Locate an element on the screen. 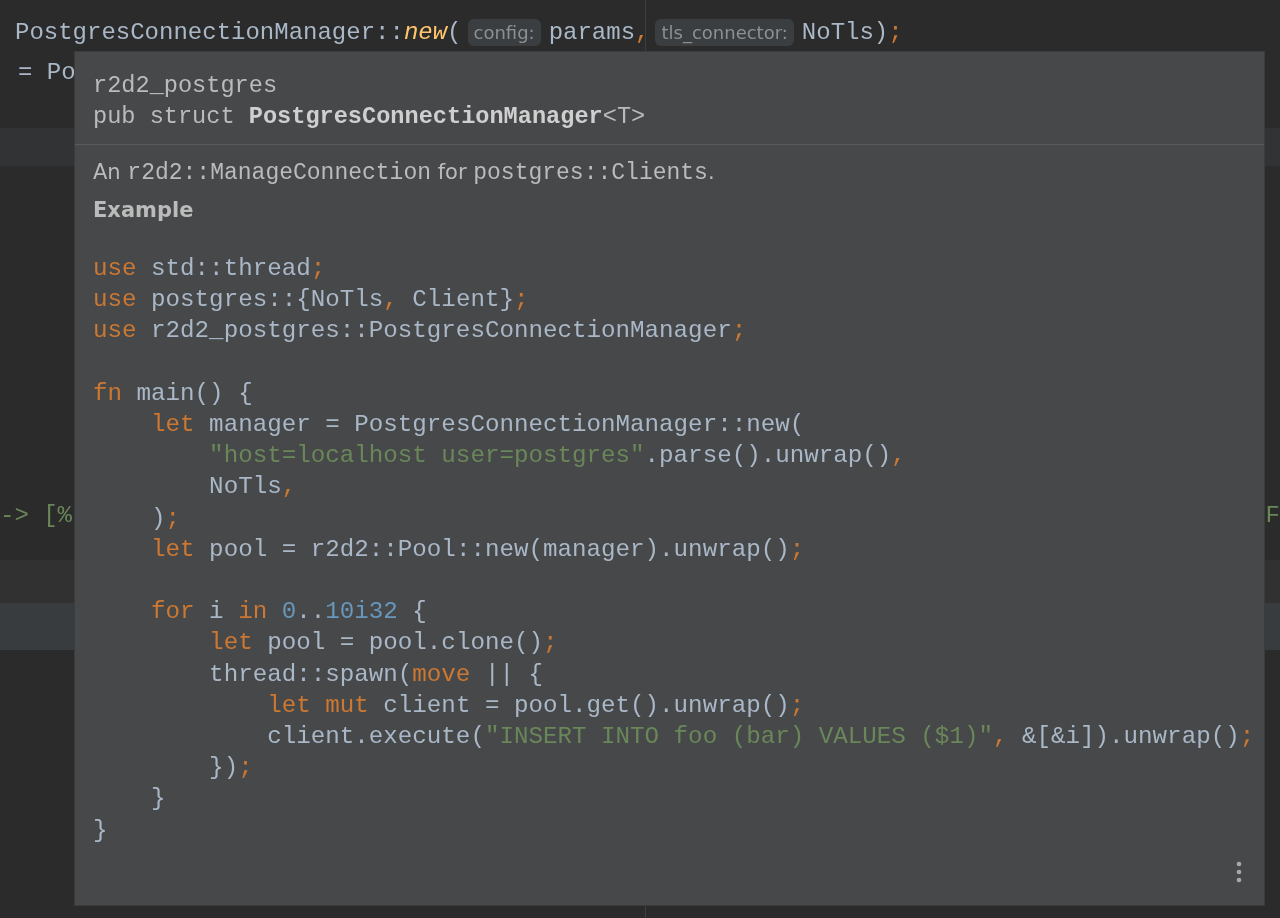  code-line: NoTls, is located at coordinates (252, 487).